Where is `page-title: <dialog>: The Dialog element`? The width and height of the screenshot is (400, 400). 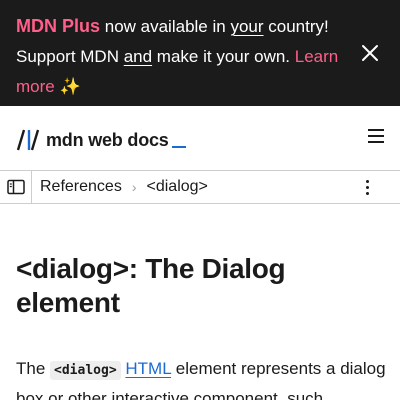
page-title: <dialog>: The Dialog element is located at coordinates (151, 285).